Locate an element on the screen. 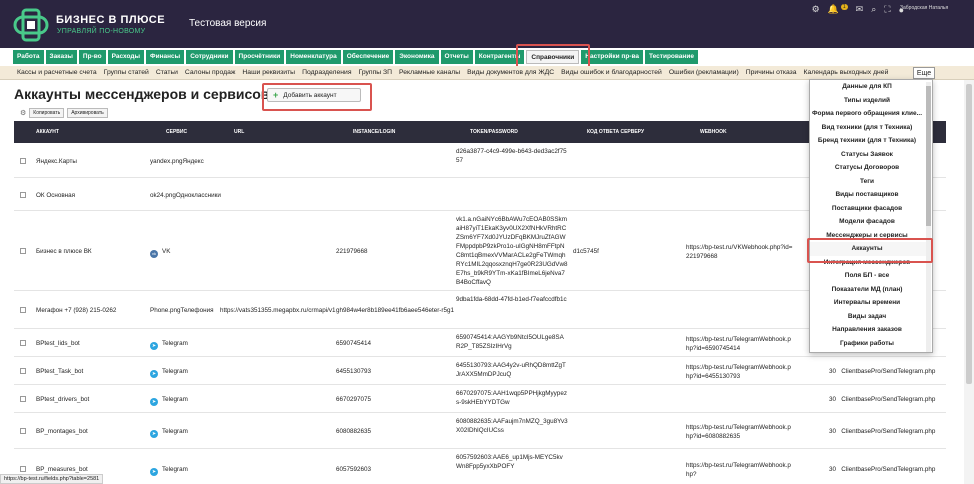 This screenshot has height=484, width=974. column-header-0: АККАУНТ is located at coordinates (47, 132).